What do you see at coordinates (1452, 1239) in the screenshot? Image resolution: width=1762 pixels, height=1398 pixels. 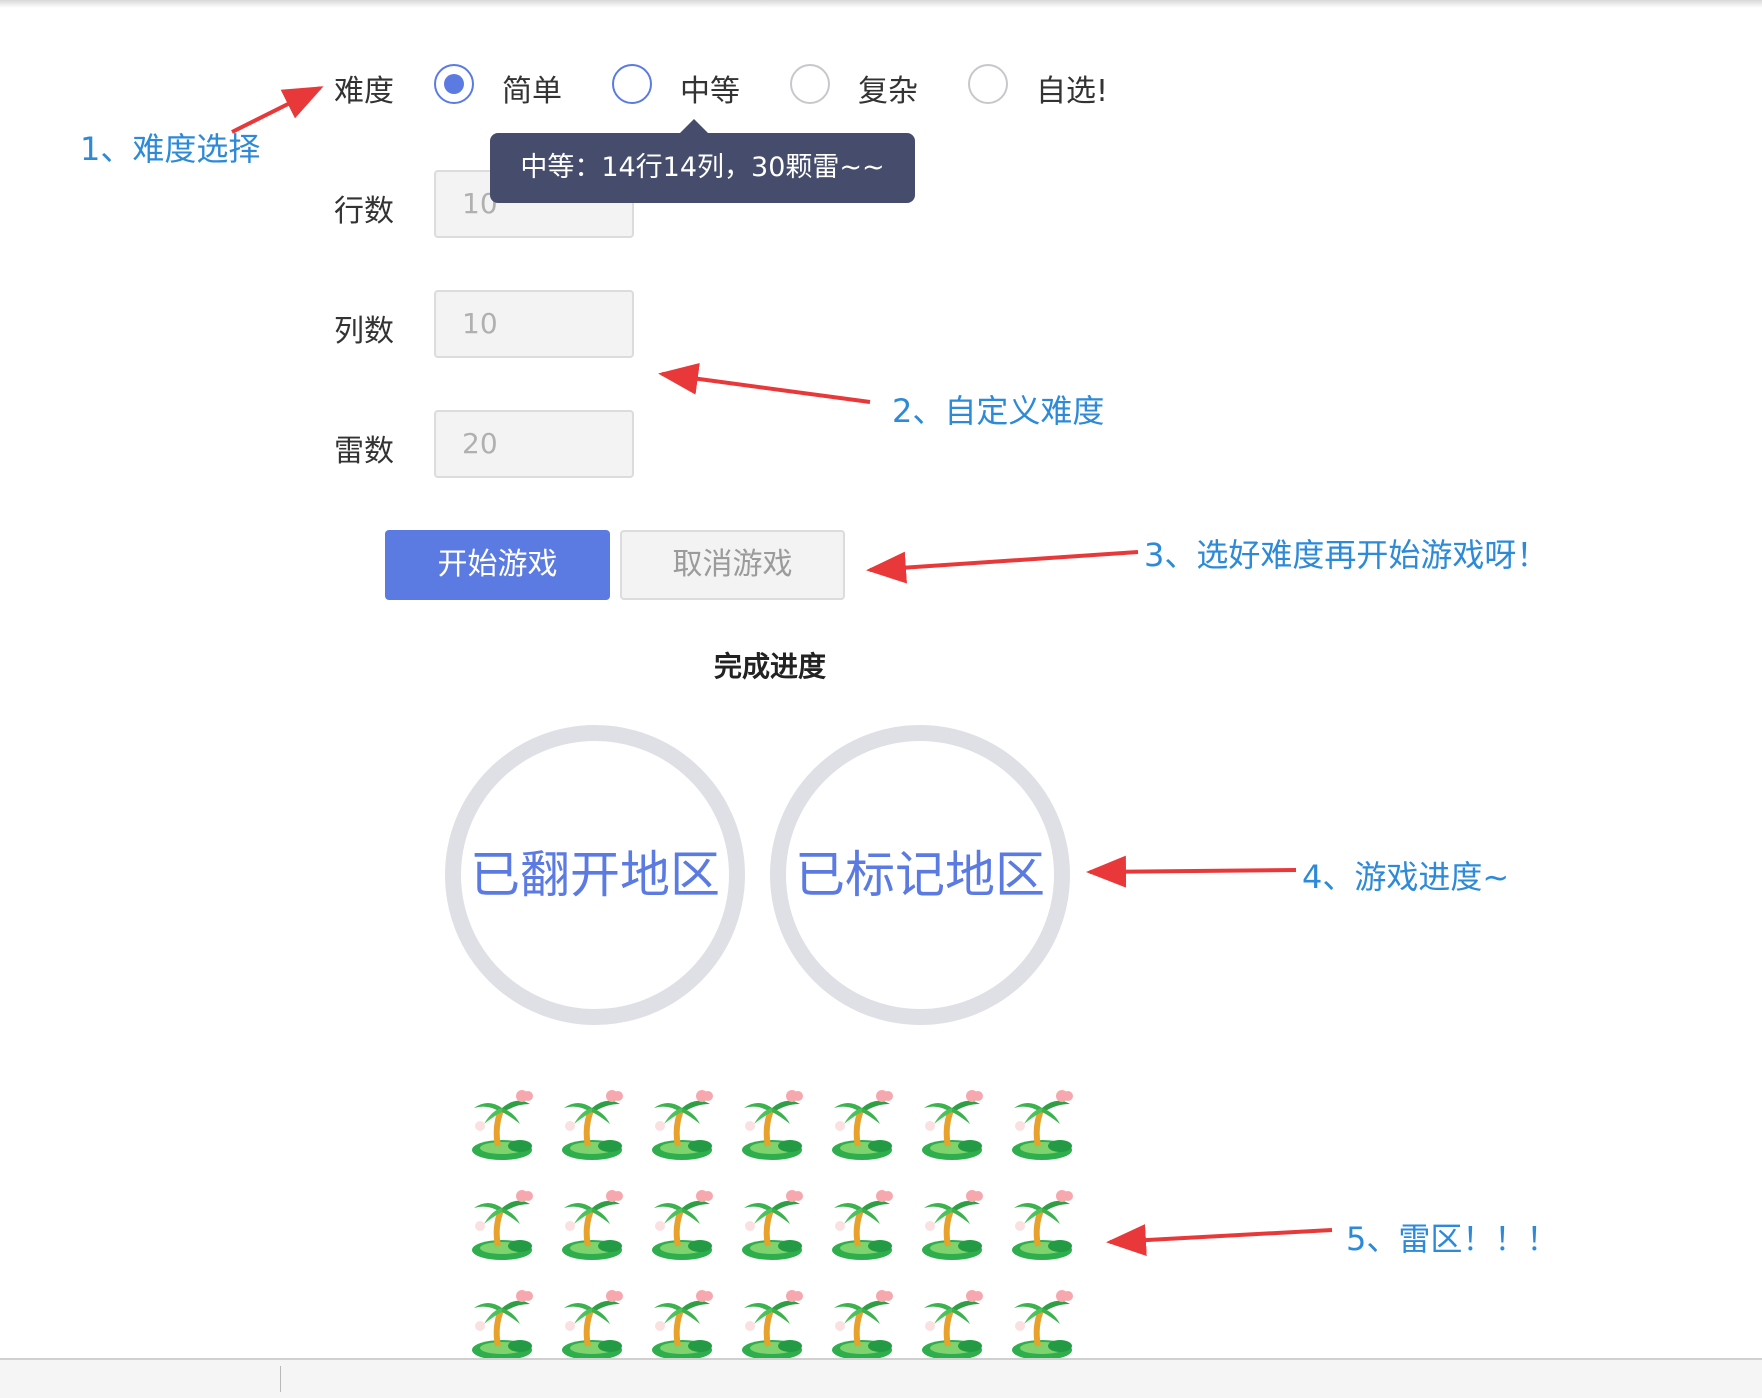 I see `note-minefield: 5、雷区！！！` at bounding box center [1452, 1239].